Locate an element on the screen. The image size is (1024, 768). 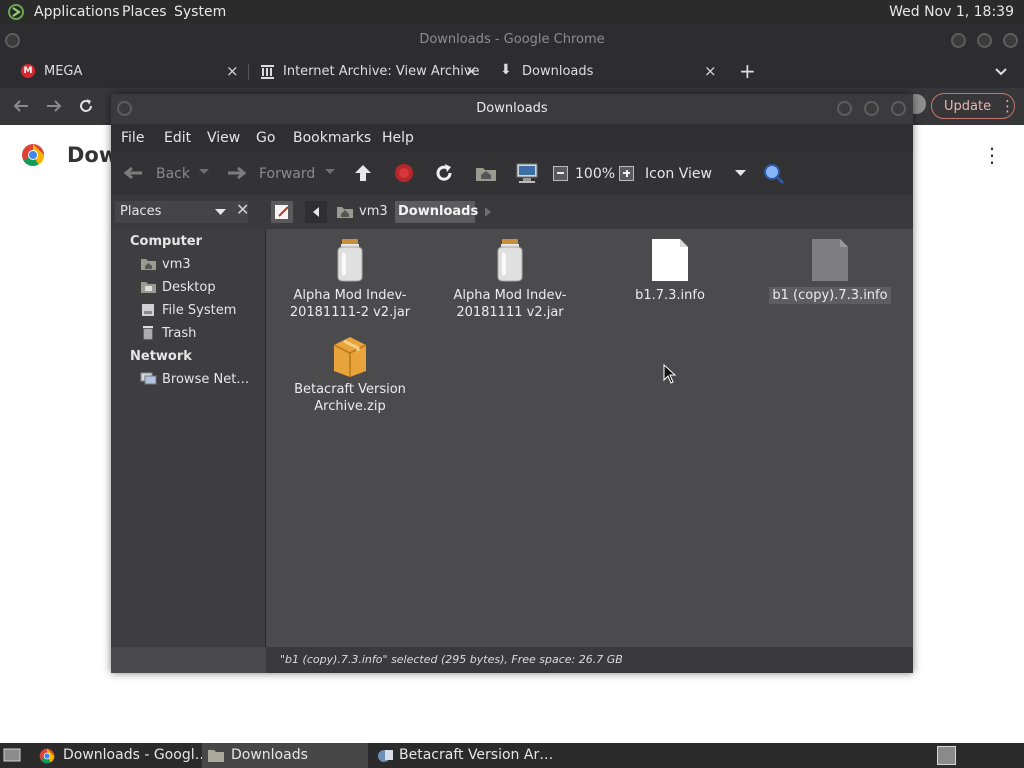
forward-dropdown-icon is located at coordinates (330, 172).